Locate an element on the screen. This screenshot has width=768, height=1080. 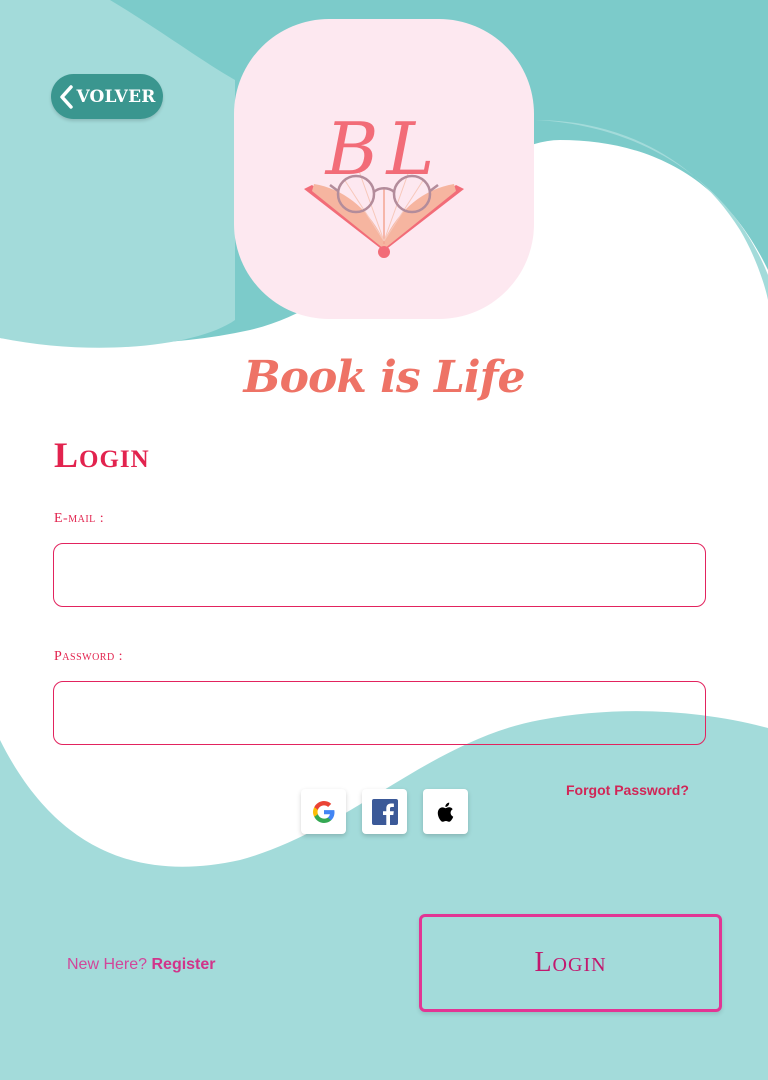
page-title: Login is located at coordinates (102, 455).